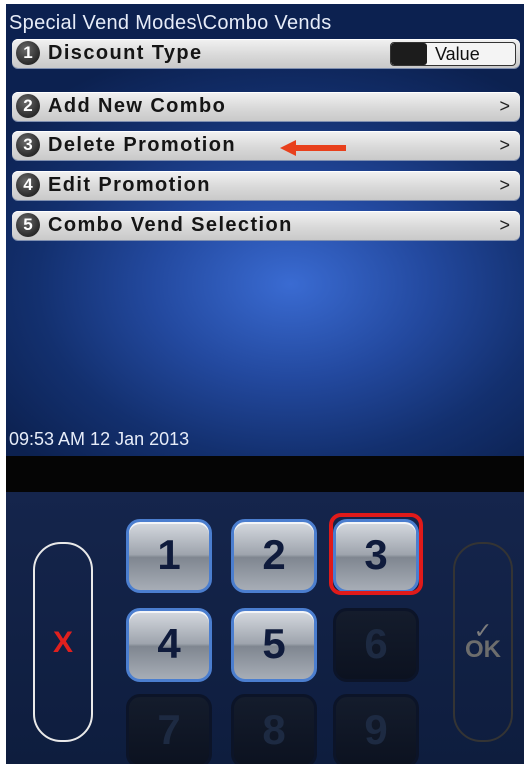  I want to click on key-1: 1, so click(169, 556).